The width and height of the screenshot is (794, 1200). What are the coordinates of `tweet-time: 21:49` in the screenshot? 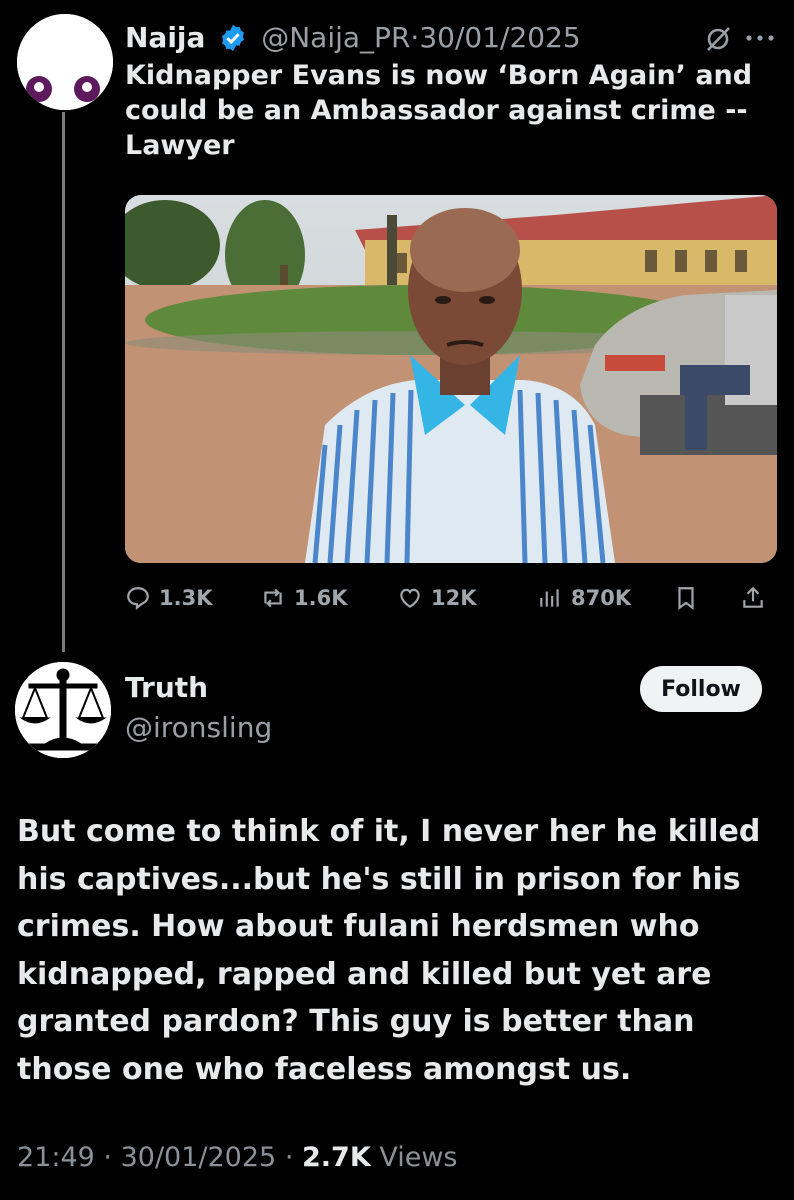 It's located at (56, 1157).